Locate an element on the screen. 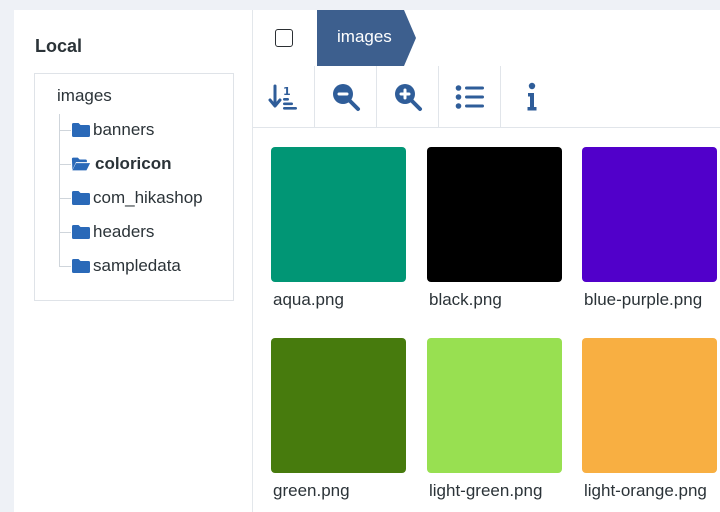 The image size is (720, 512). tree-item-coloricon: coloricon is located at coordinates (115, 164).